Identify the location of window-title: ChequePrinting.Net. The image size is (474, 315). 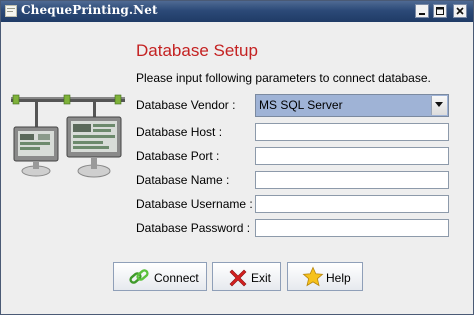
(89, 10).